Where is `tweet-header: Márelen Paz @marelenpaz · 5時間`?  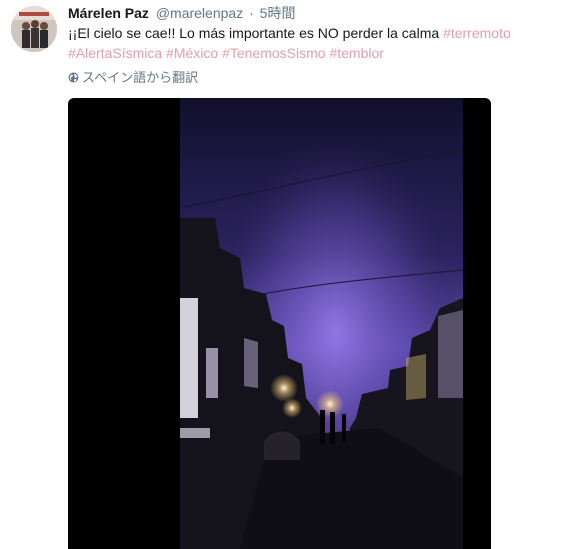 tweet-header: Márelen Paz @marelenpaz · 5時間 is located at coordinates (181, 13).